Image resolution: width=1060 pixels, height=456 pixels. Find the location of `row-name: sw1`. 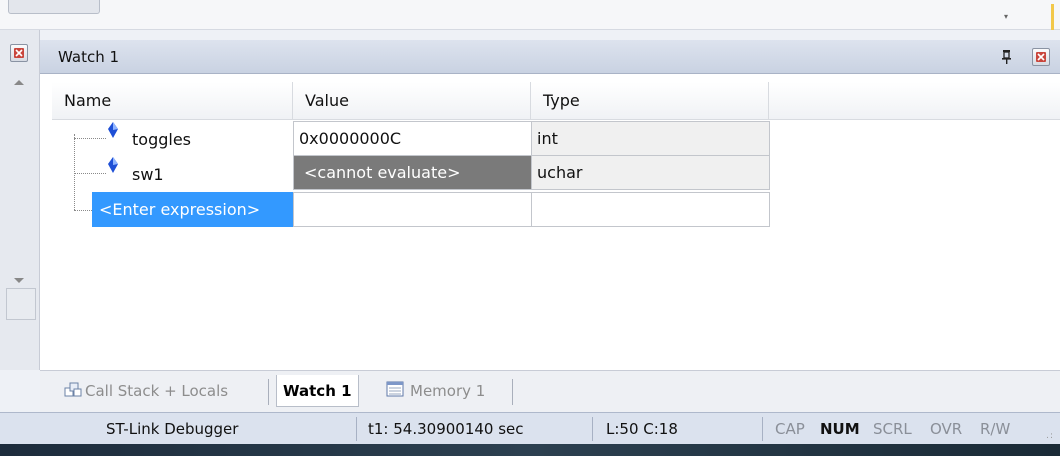

row-name: sw1 is located at coordinates (148, 174).